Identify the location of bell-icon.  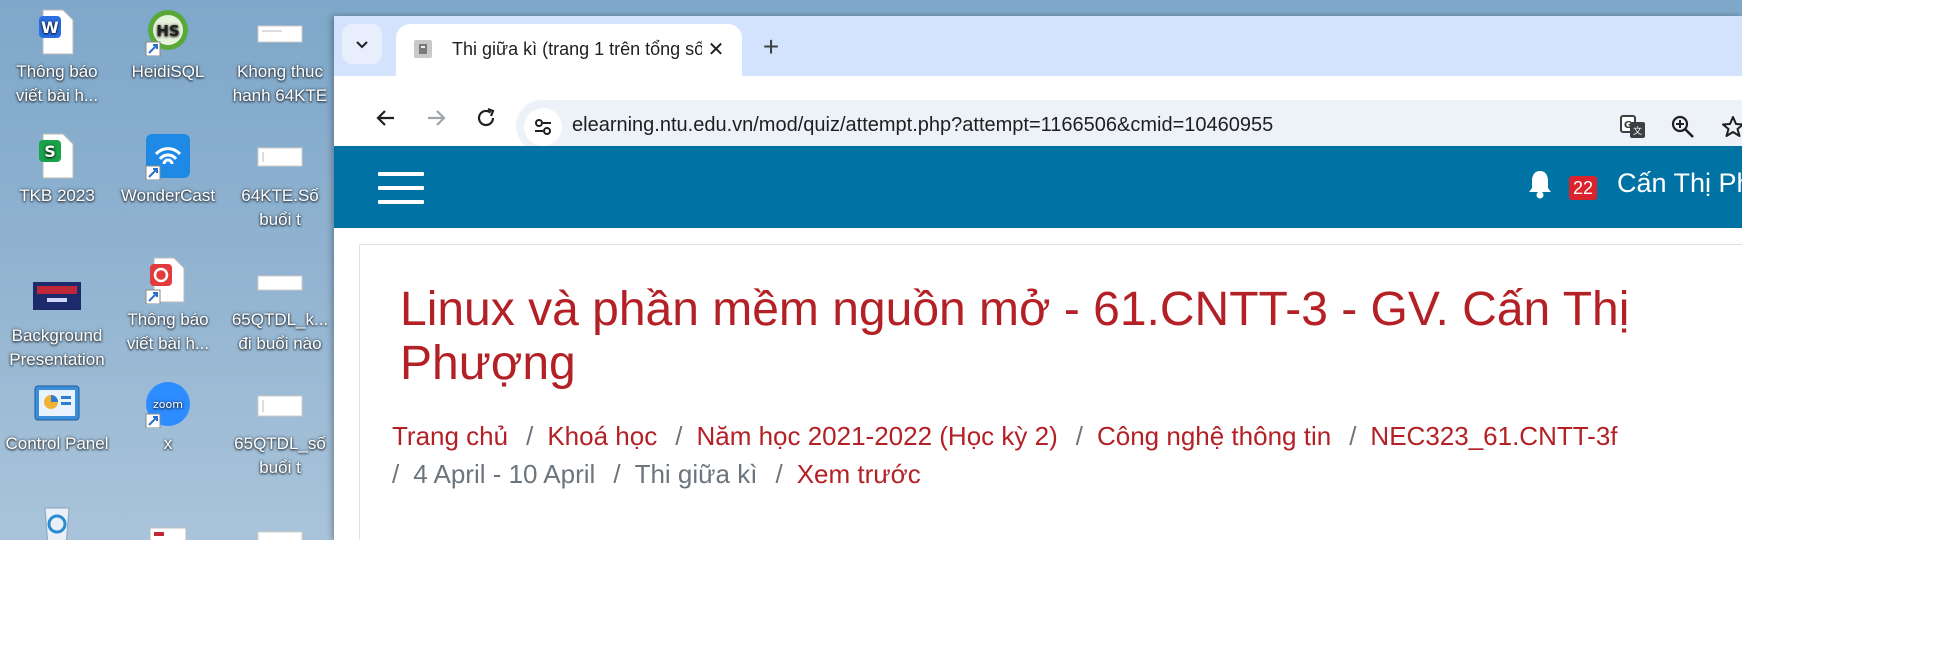
(1540, 185).